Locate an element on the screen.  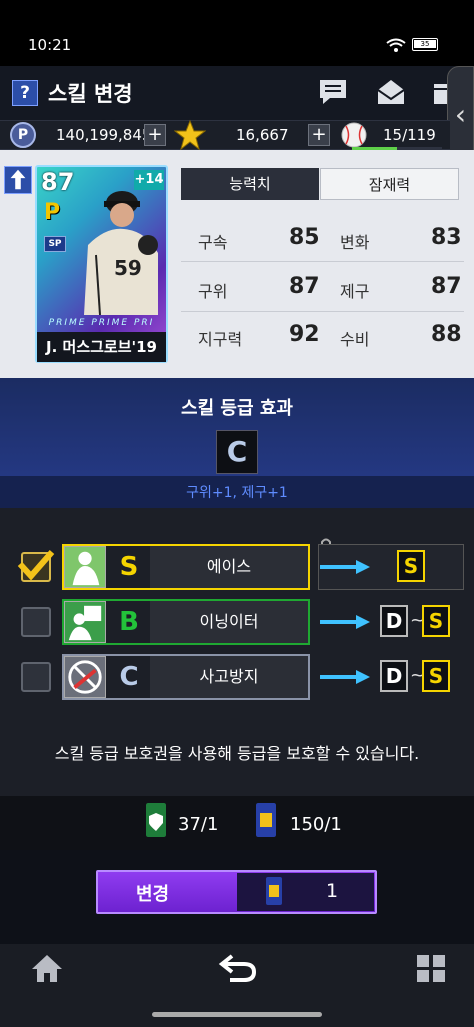
stat-label: 수비 is located at coordinates (355, 339).